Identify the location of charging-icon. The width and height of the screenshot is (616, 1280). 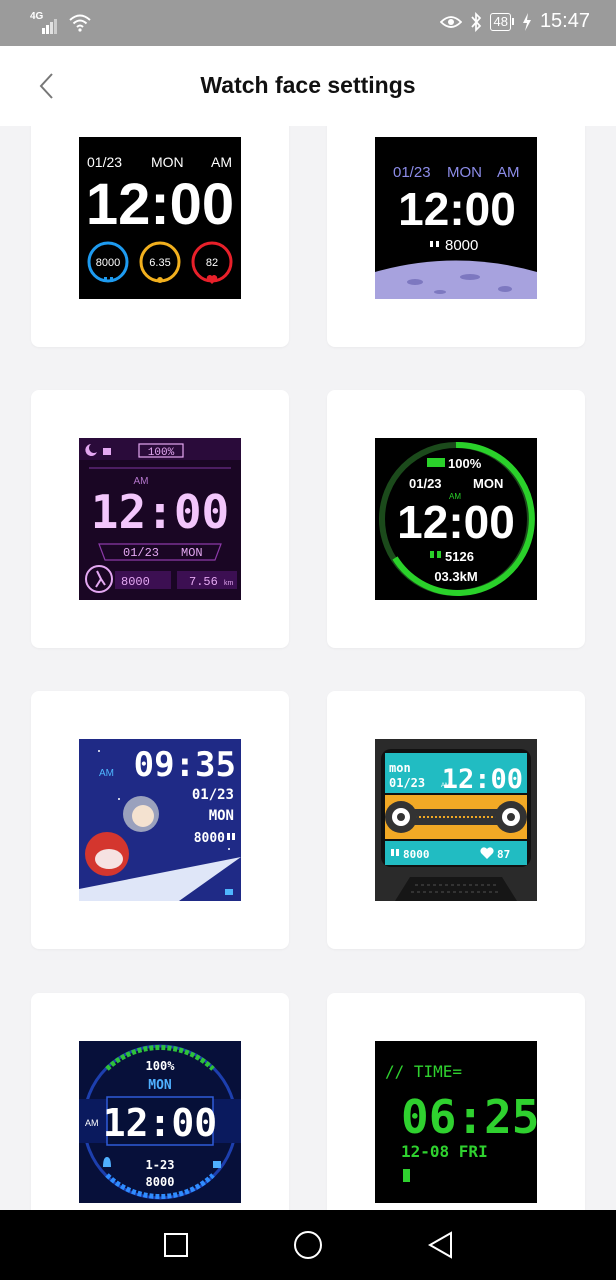
(526, 21).